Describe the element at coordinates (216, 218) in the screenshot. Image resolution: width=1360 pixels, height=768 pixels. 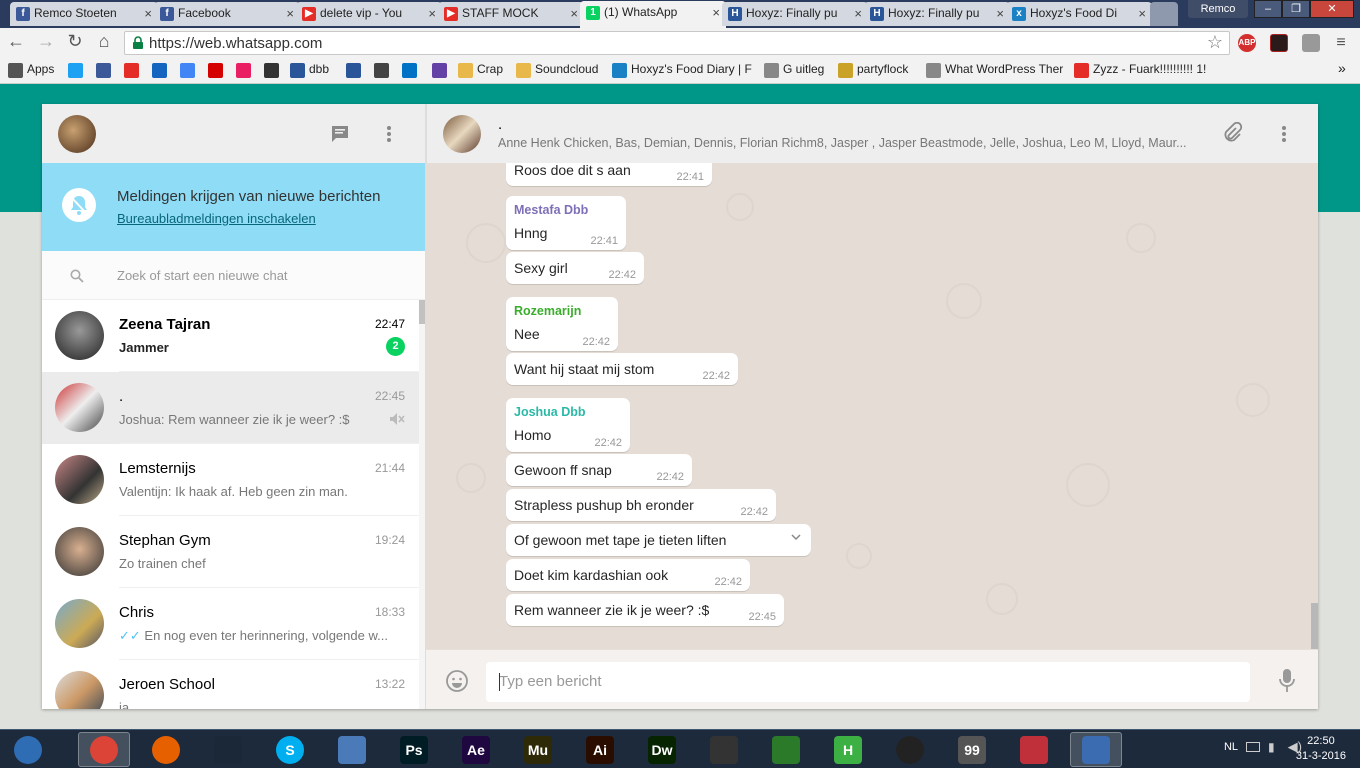
I see `enable-notifications-link: Bureaubladmeldingen inschakelen` at that location.